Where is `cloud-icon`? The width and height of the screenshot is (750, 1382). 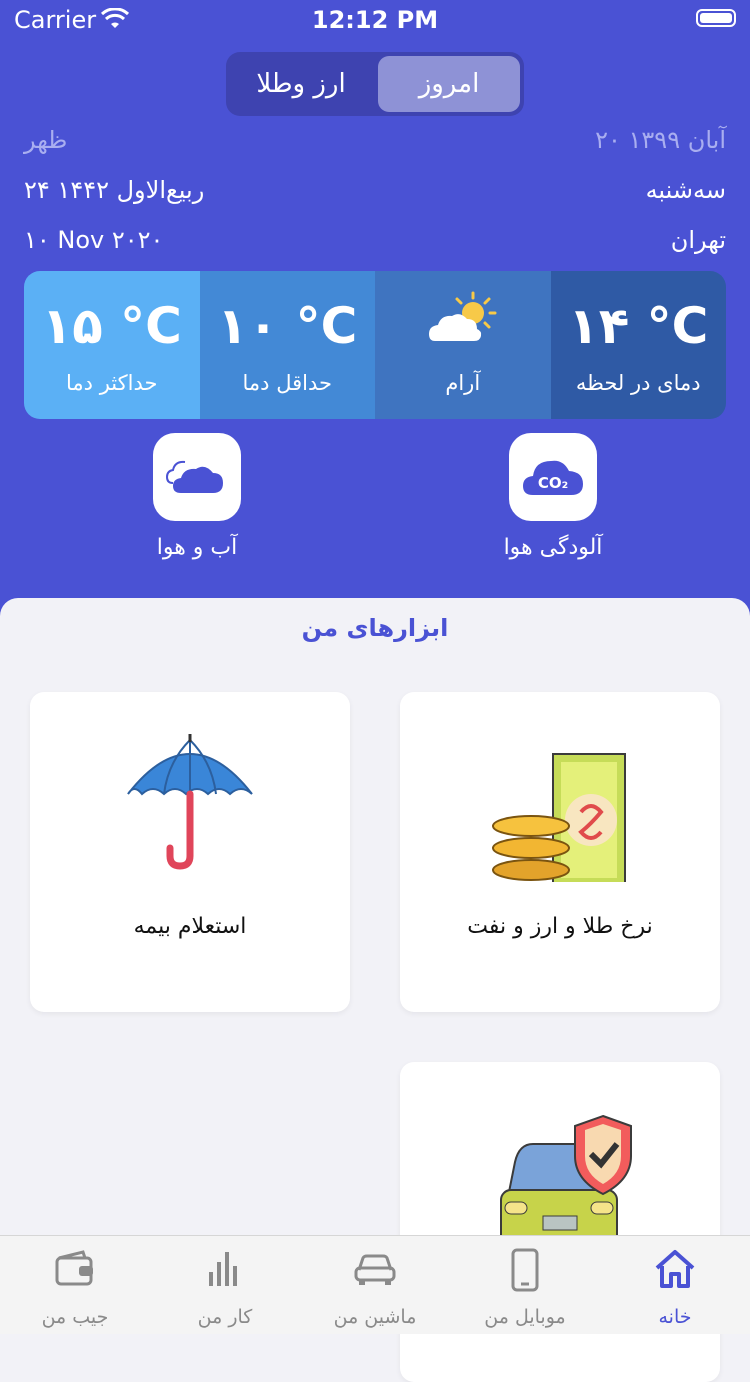 cloud-icon is located at coordinates (197, 477).